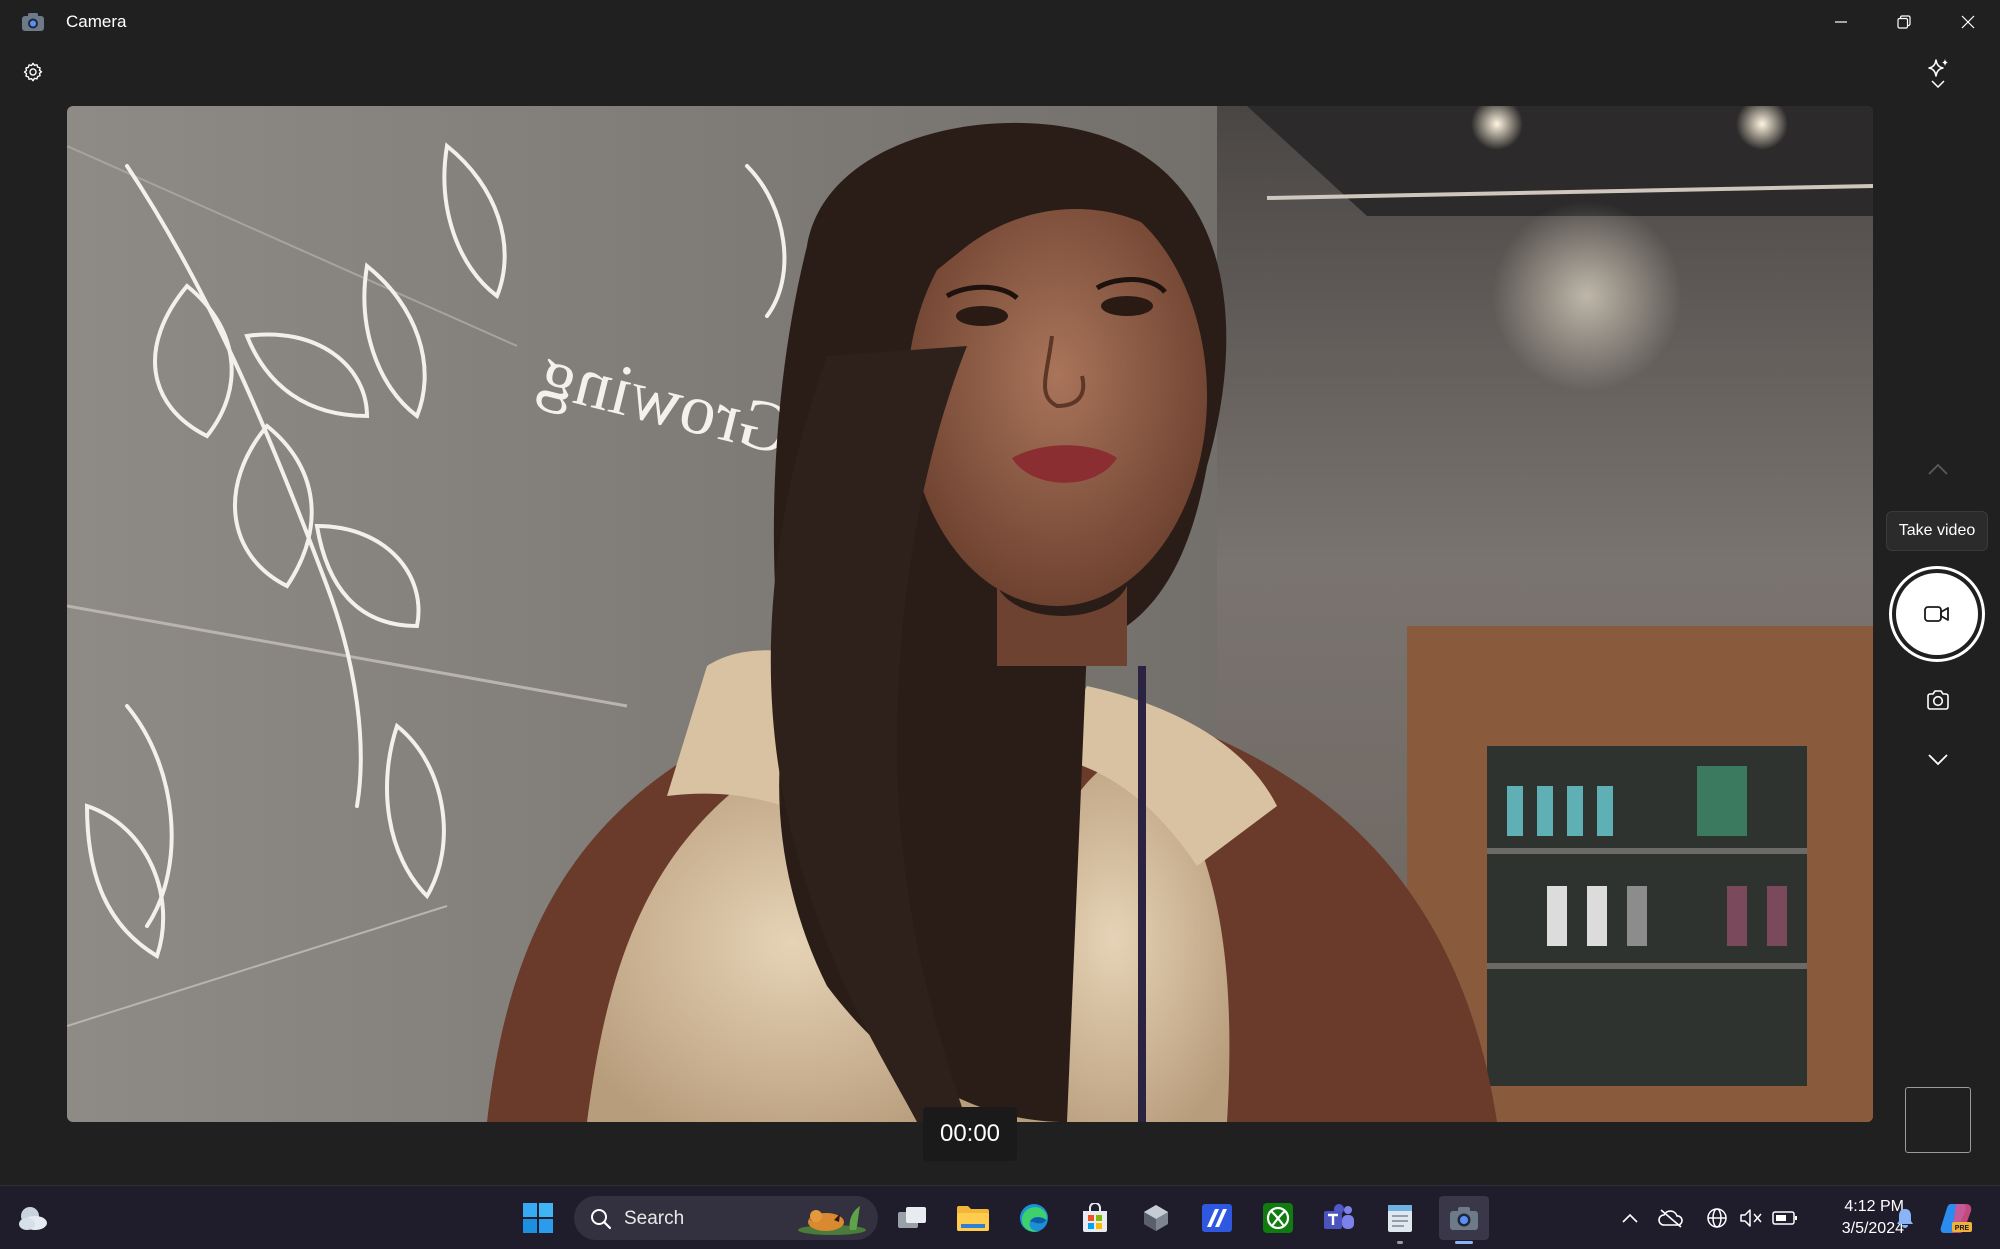 The height and width of the screenshot is (1249, 2000). I want to click on edge-button, so click(1034, 1218).